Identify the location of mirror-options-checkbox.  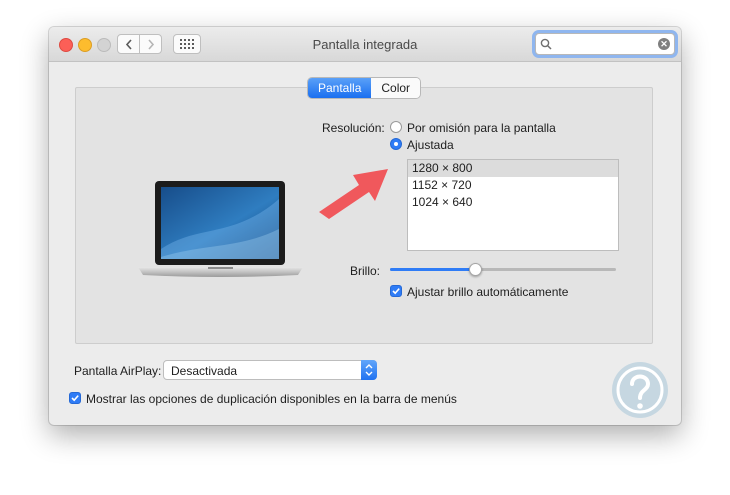
(75, 398).